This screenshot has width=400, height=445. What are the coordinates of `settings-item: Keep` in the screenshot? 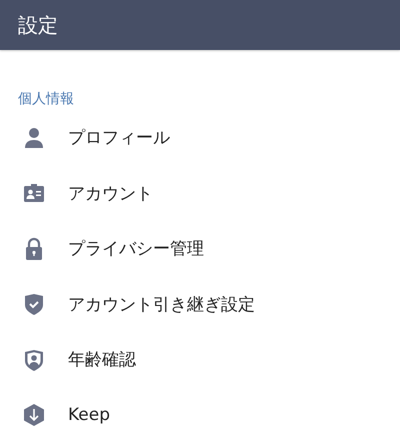 It's located at (89, 415).